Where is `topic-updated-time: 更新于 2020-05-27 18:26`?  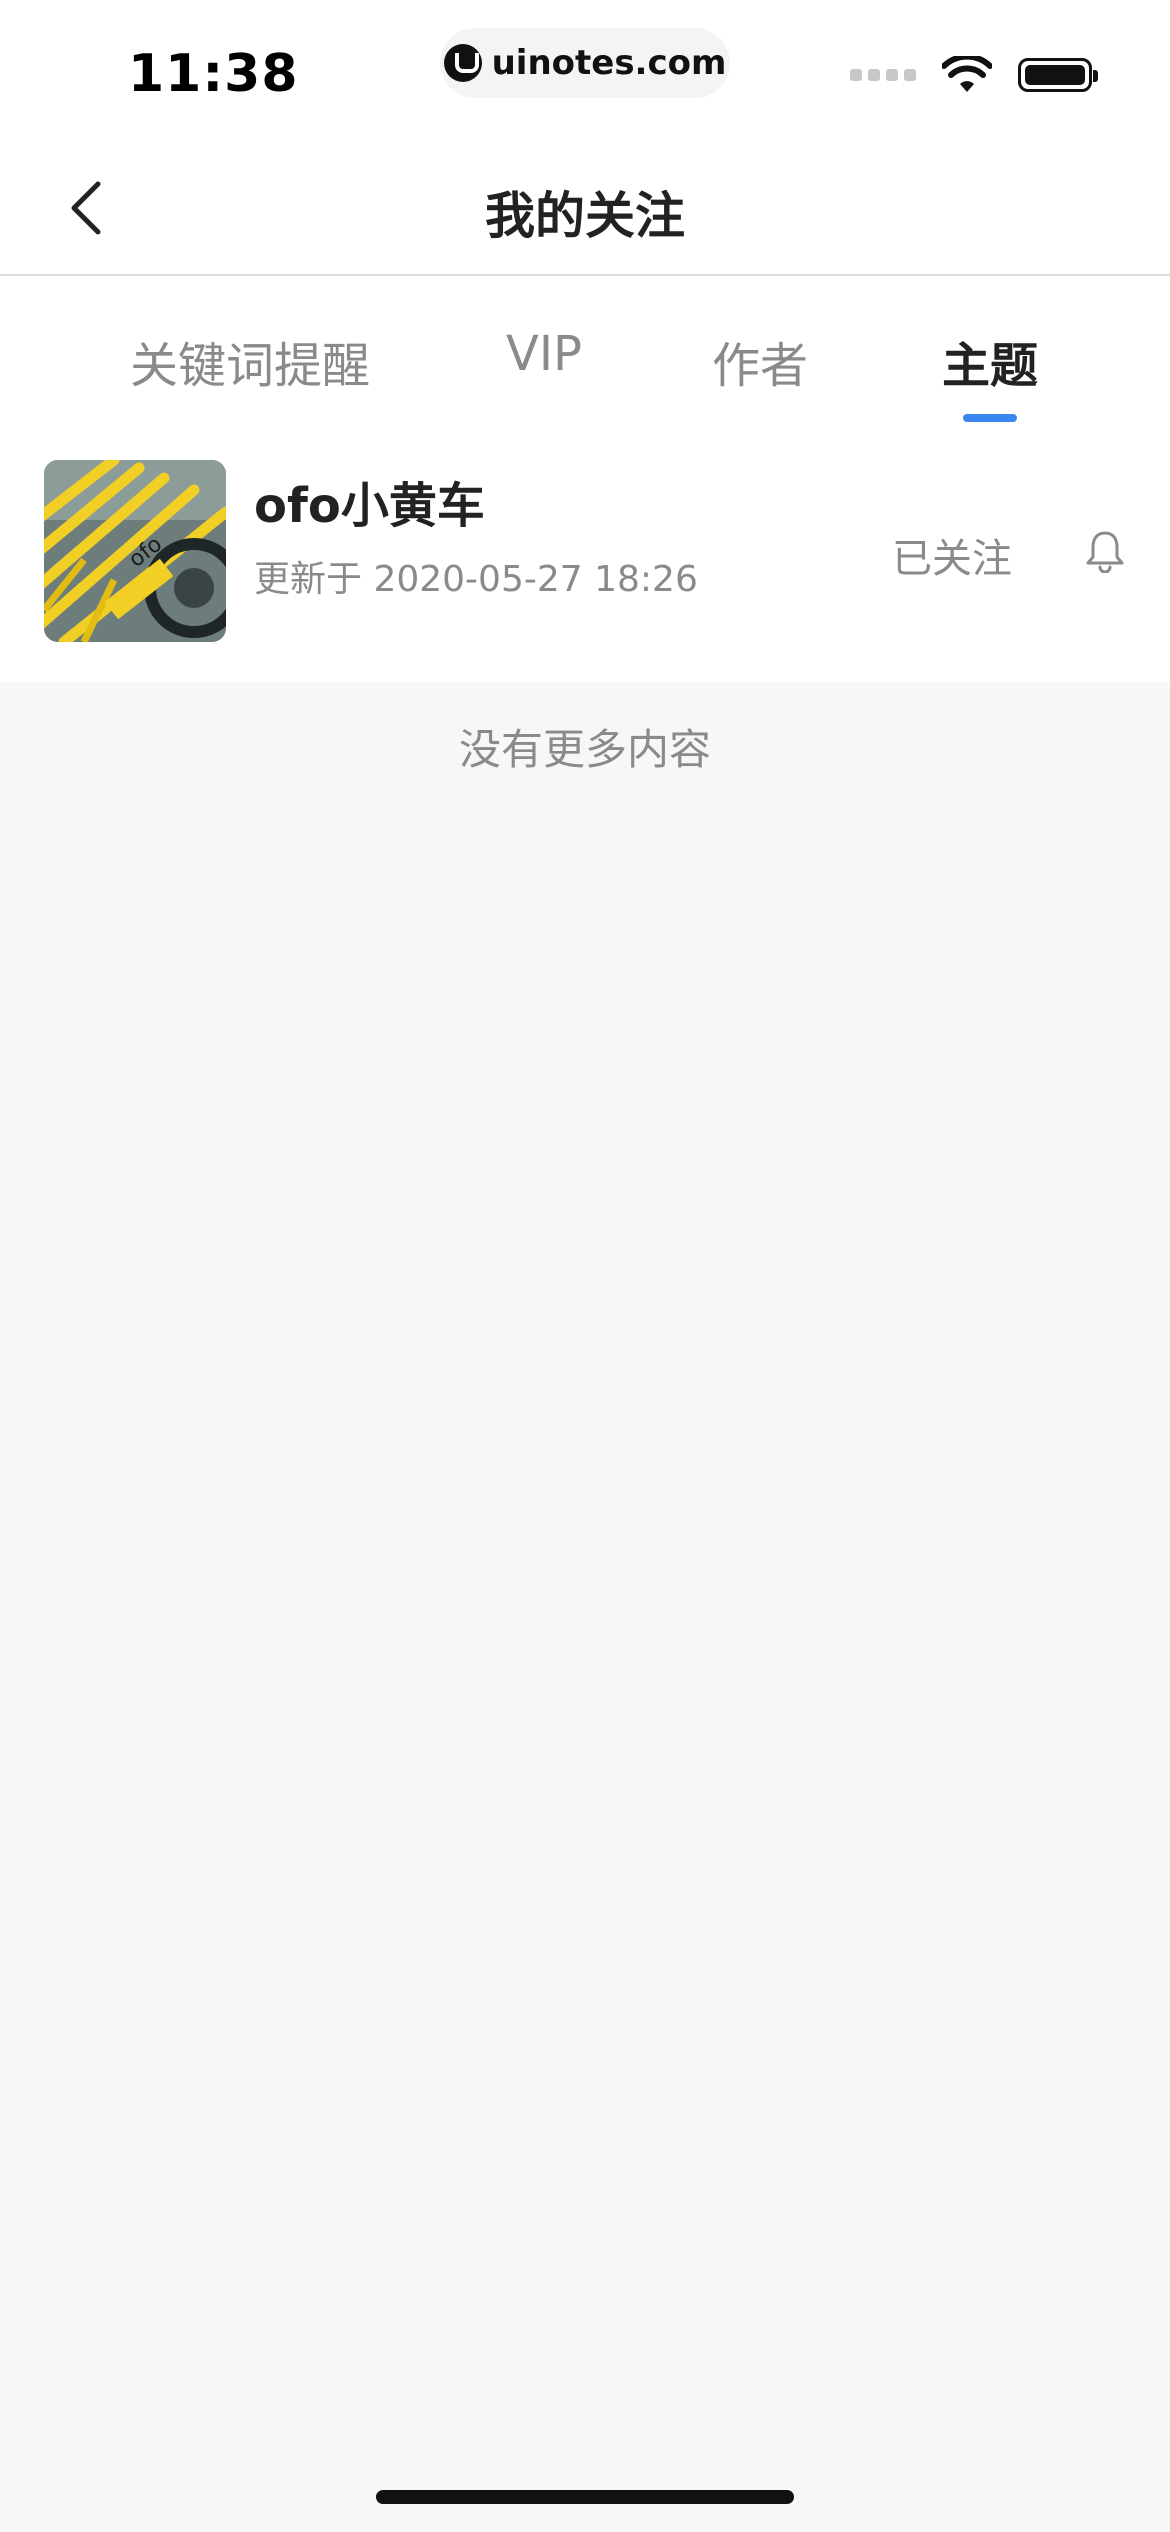
topic-updated-time: 更新于 2020-05-27 18:26 is located at coordinates (476, 579).